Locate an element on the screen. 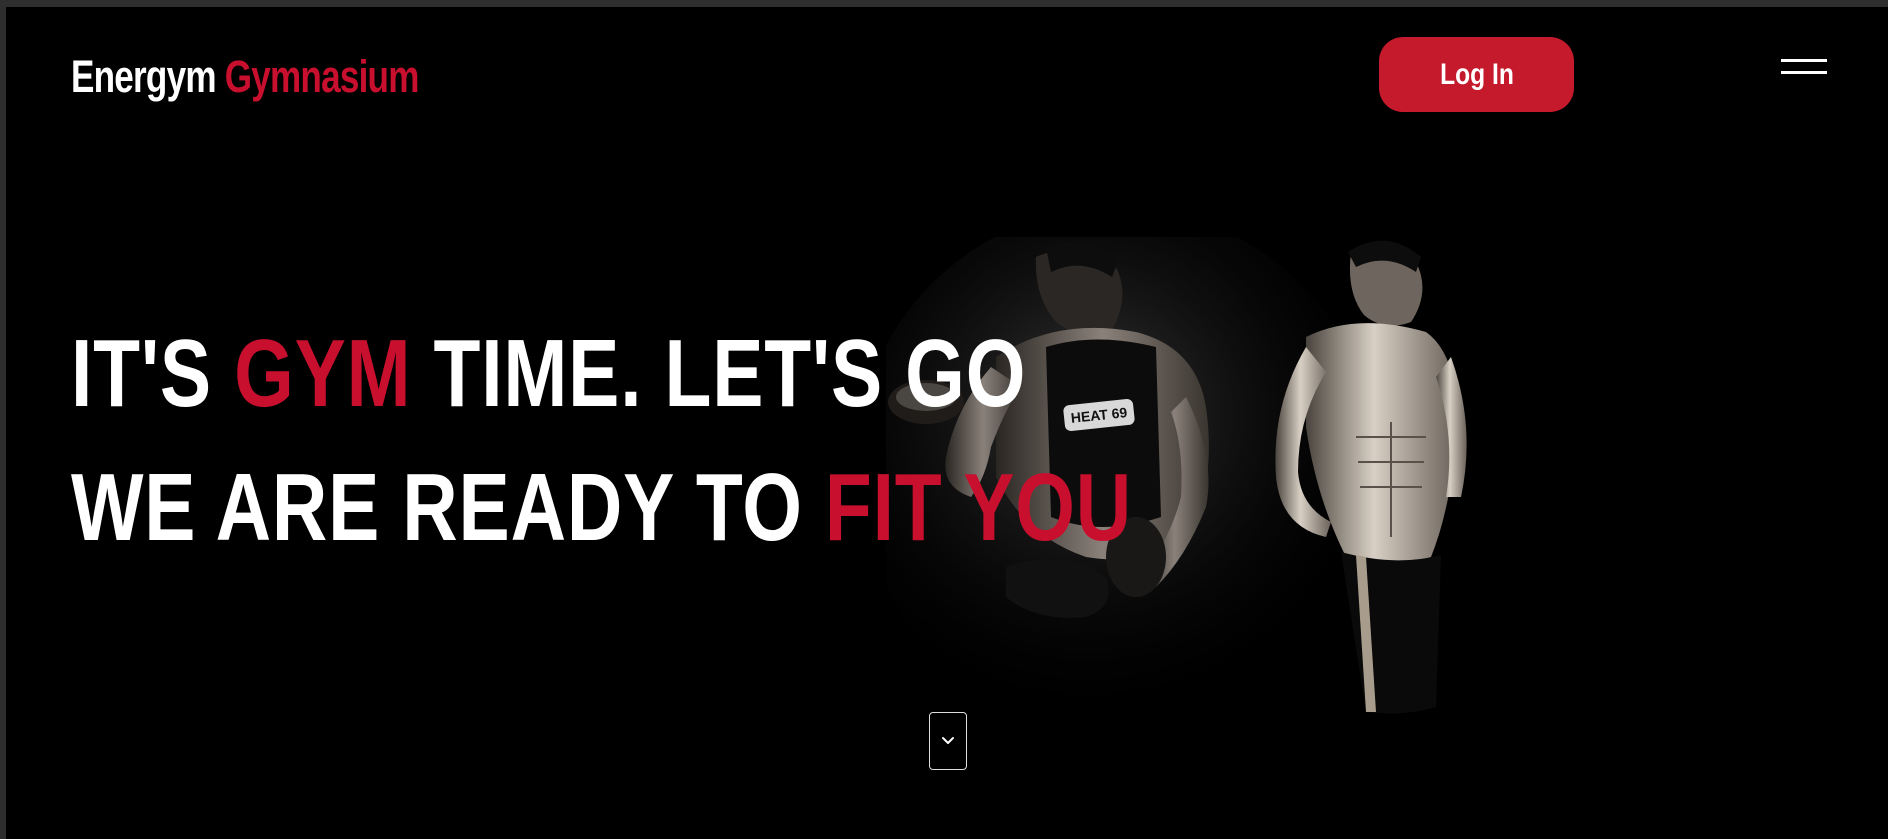 The image size is (1888, 839). brand-logo: Energym Gymnasium is located at coordinates (245, 77).